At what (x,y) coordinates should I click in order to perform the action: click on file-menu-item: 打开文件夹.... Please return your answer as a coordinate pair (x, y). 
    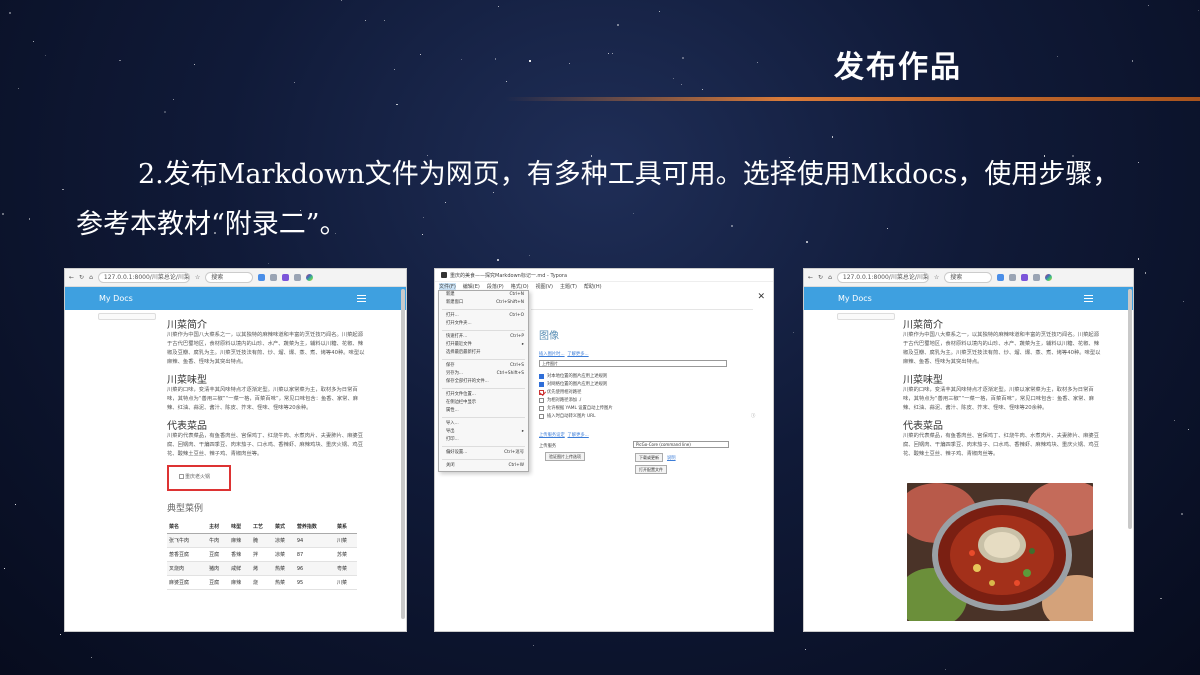
    Looking at the image, I should click on (483, 324).